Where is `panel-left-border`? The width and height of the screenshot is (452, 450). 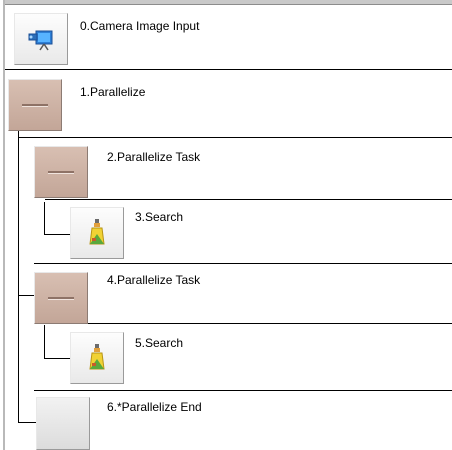
panel-left-border is located at coordinates (4, 225).